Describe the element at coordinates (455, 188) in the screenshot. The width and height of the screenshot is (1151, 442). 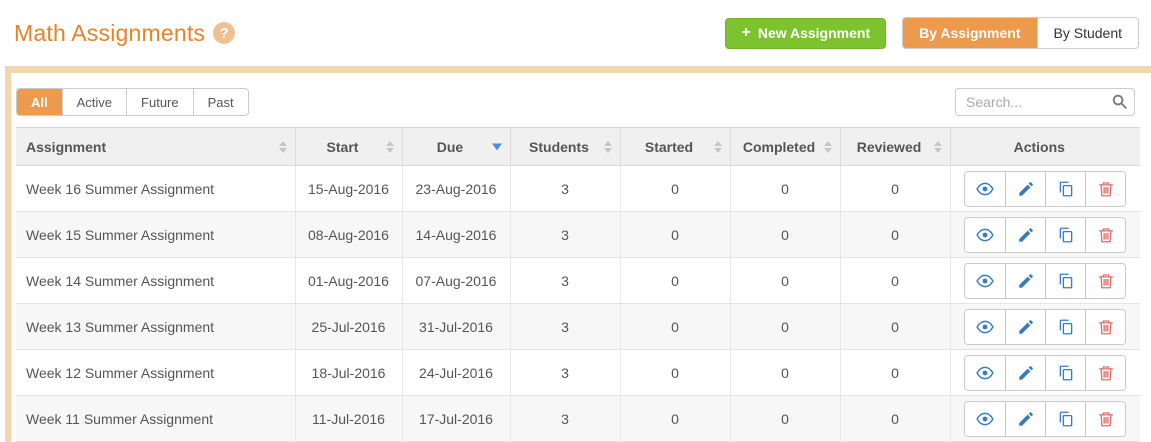
I see `due-date: 23-Aug-2016` at that location.